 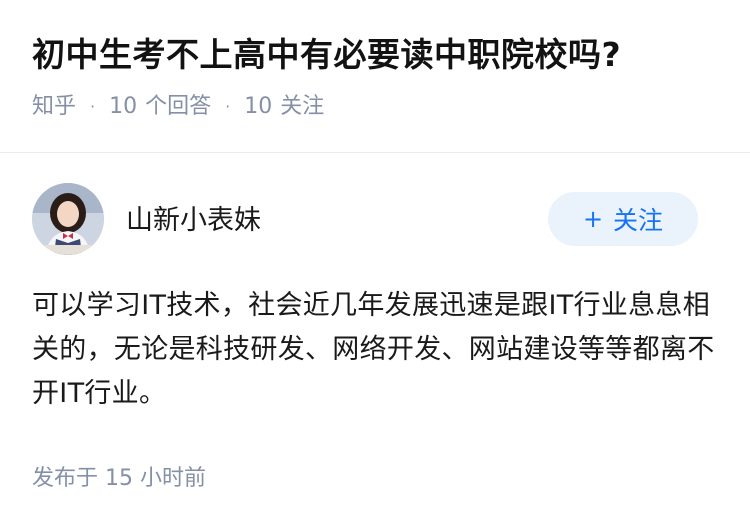 I want to click on answer-count-label: 个回答, so click(x=178, y=106).